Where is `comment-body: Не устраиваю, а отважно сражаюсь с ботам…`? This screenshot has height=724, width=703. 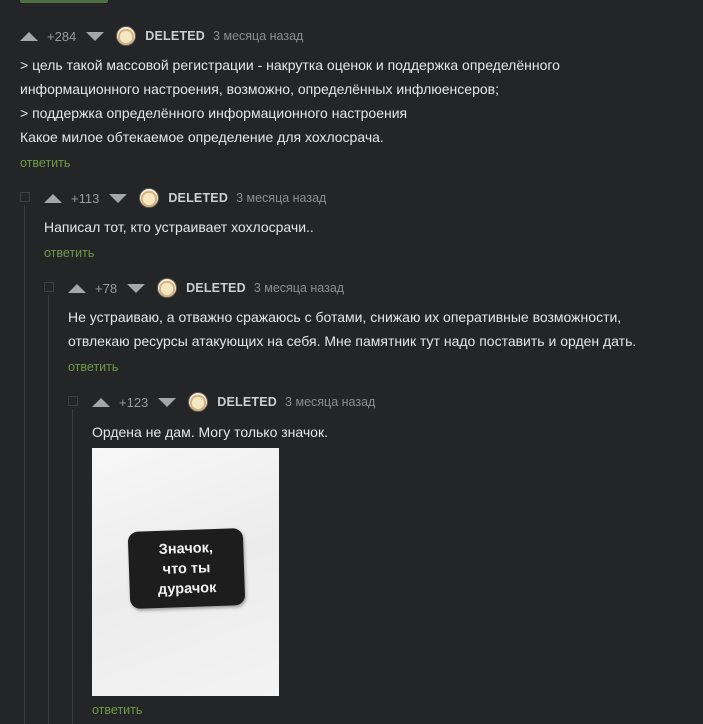 comment-body: Не устраиваю, а отважно сражаюсь с ботам… is located at coordinates (352, 329).